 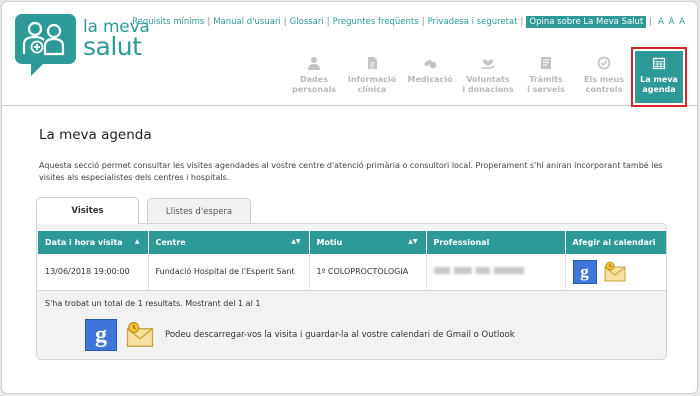 I want to click on nav-my-agenda-tile: La meva agenda, so click(x=659, y=77).